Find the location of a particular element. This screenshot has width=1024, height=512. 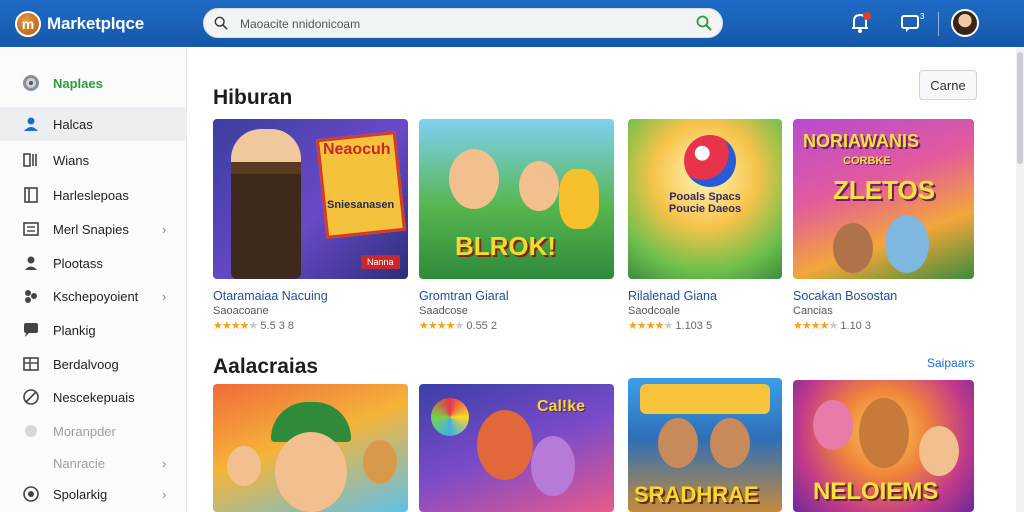

game-thumbnail: Neaocuh Sniesanasen Nanna is located at coordinates (310, 199).